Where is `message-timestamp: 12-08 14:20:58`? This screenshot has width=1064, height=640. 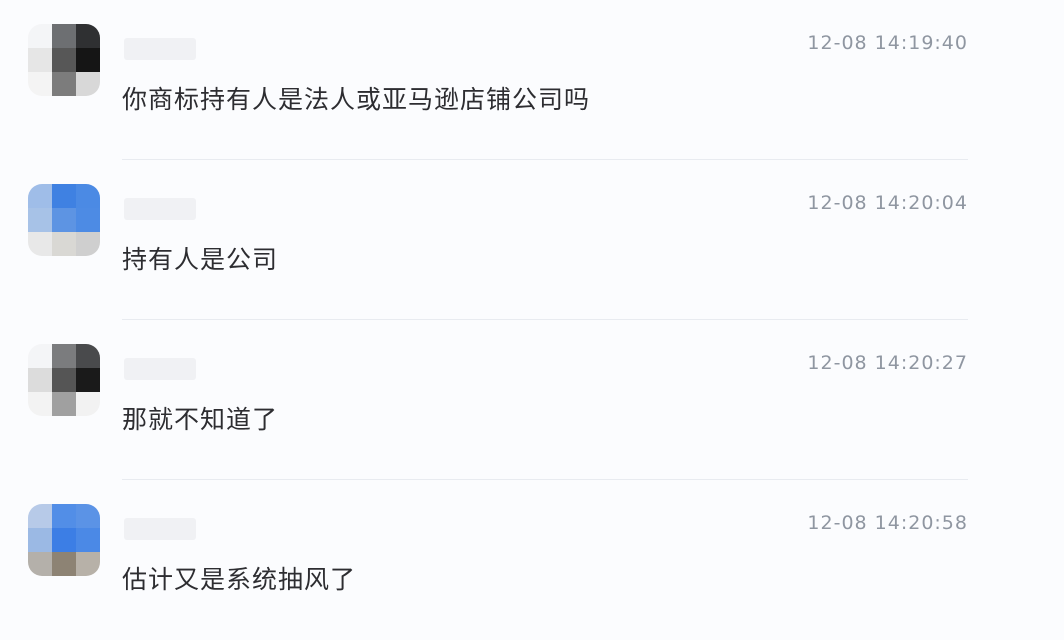
message-timestamp: 12-08 14:20:58 is located at coordinates (887, 523).